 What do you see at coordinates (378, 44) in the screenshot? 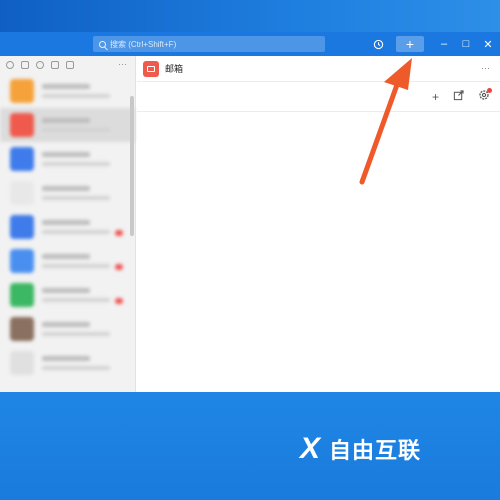
I see `history-icon` at bounding box center [378, 44].